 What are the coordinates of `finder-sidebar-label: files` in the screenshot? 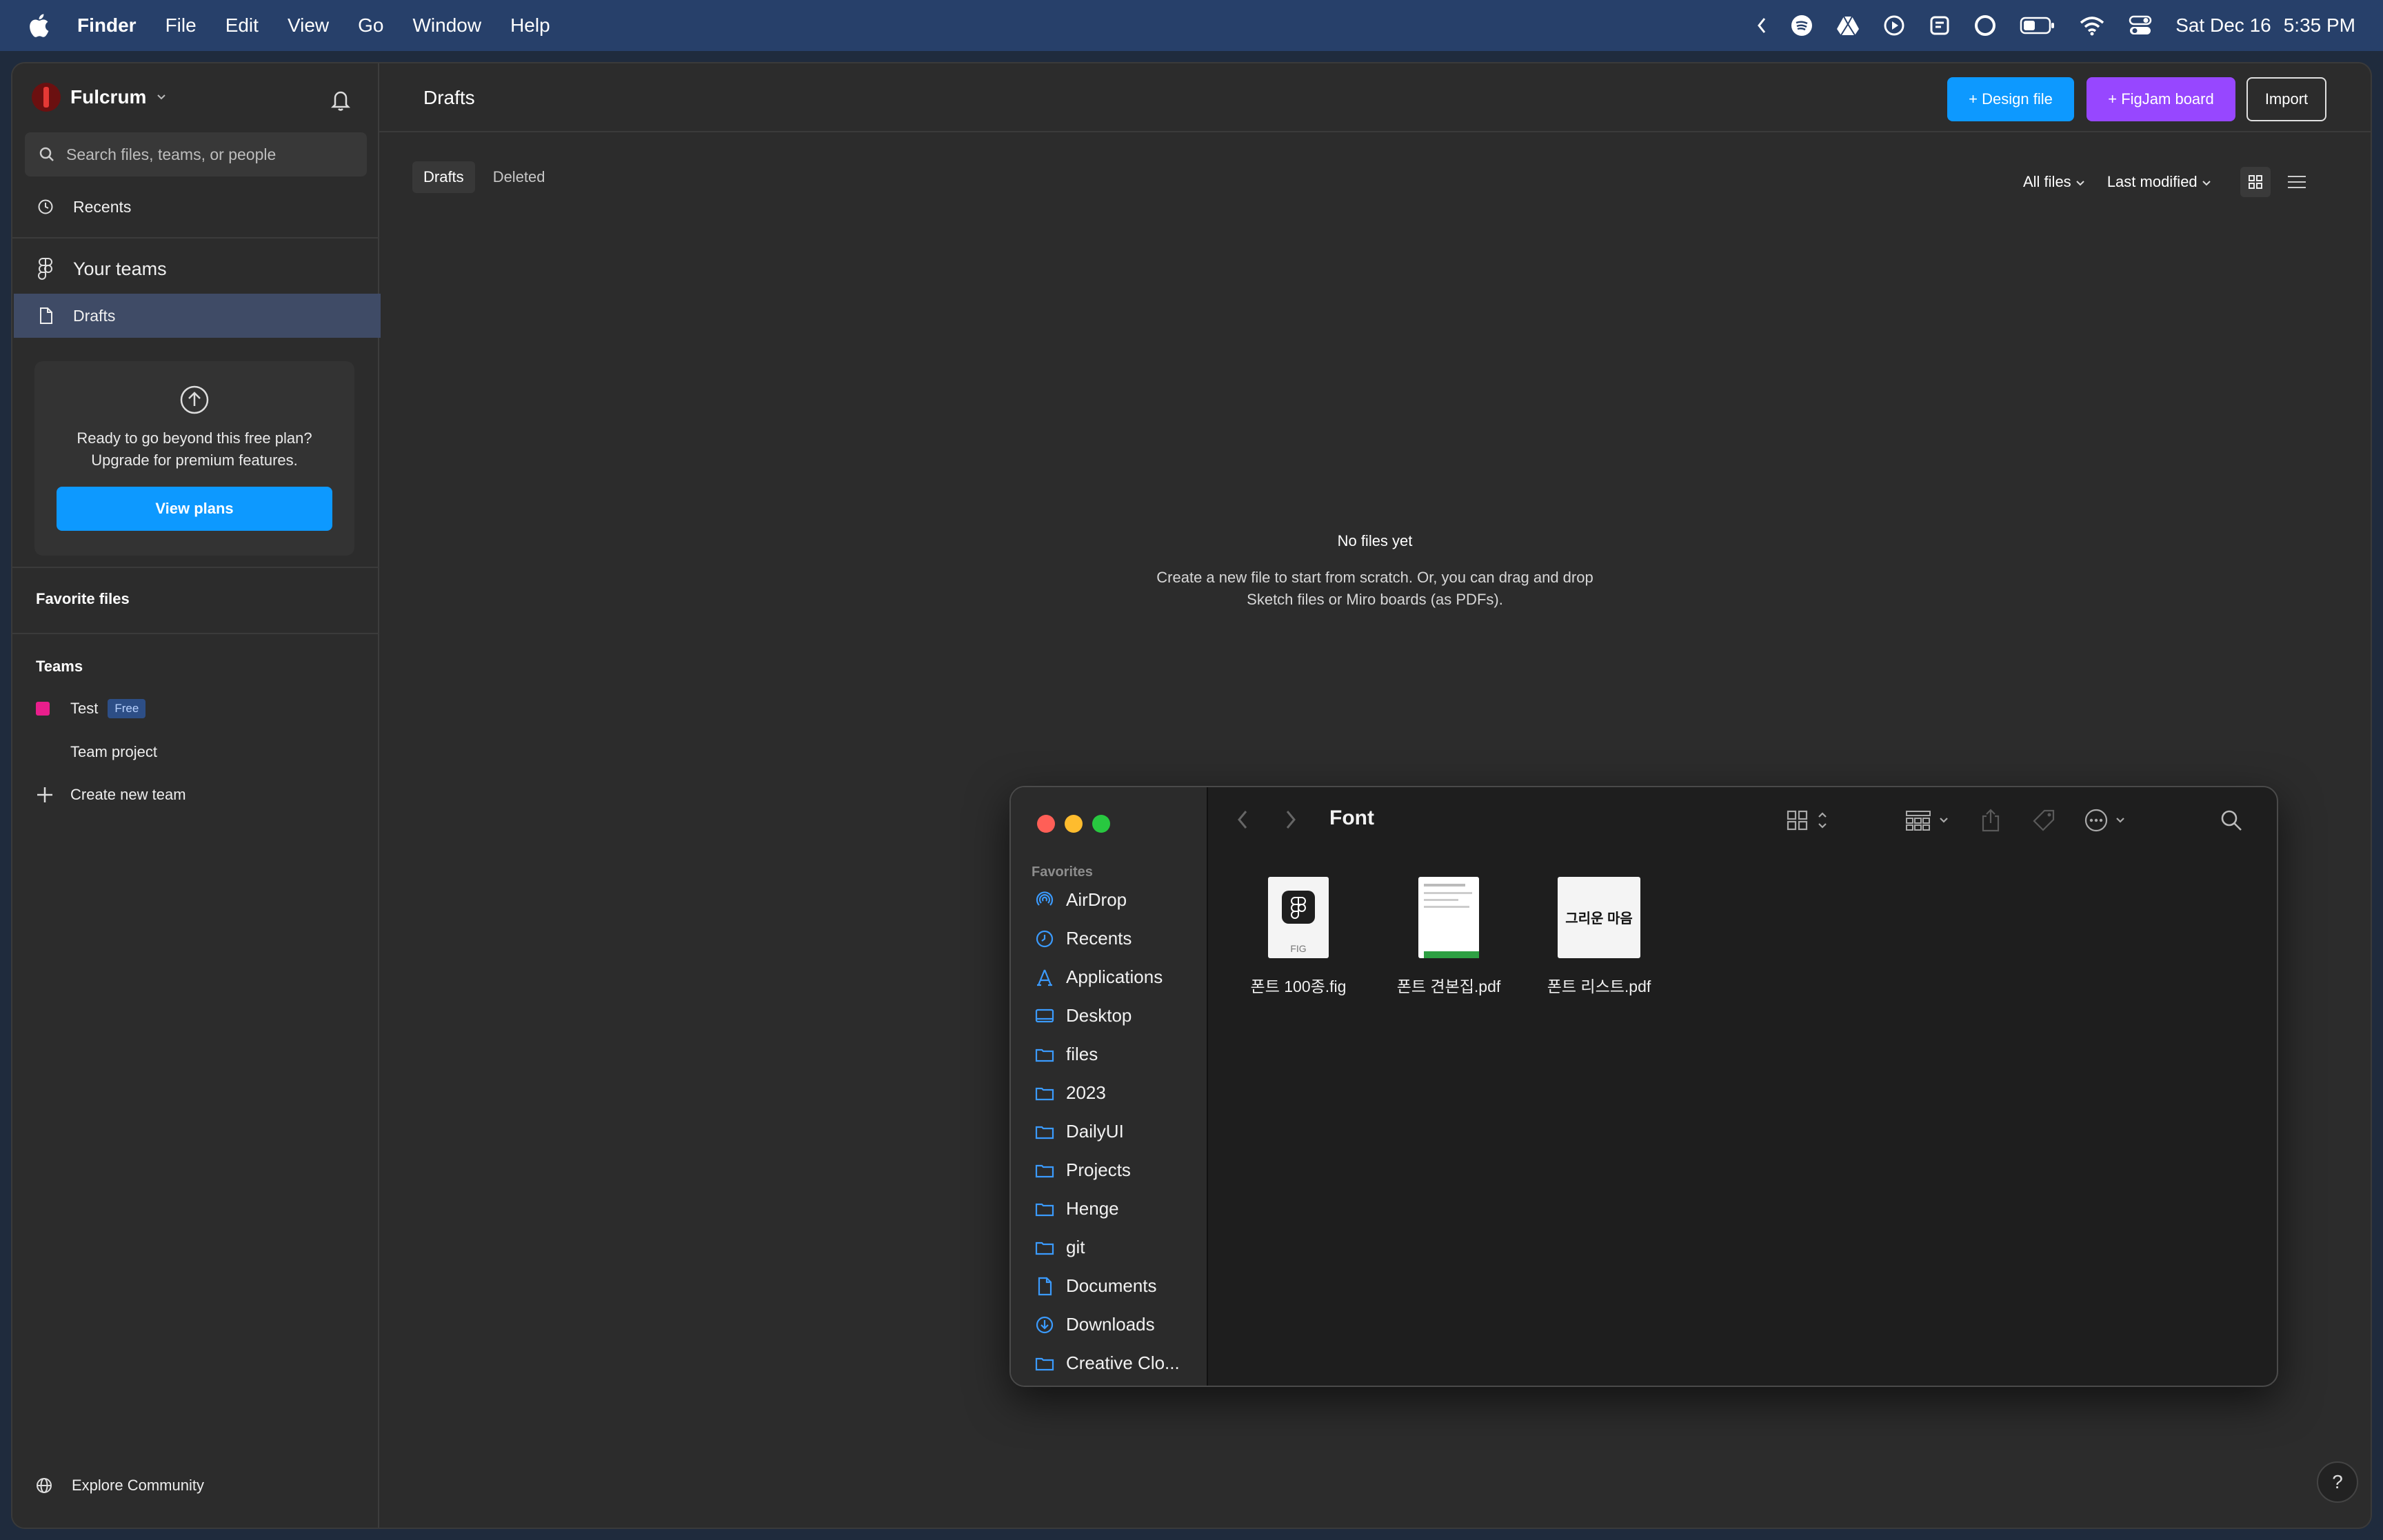 It's located at (1082, 1054).